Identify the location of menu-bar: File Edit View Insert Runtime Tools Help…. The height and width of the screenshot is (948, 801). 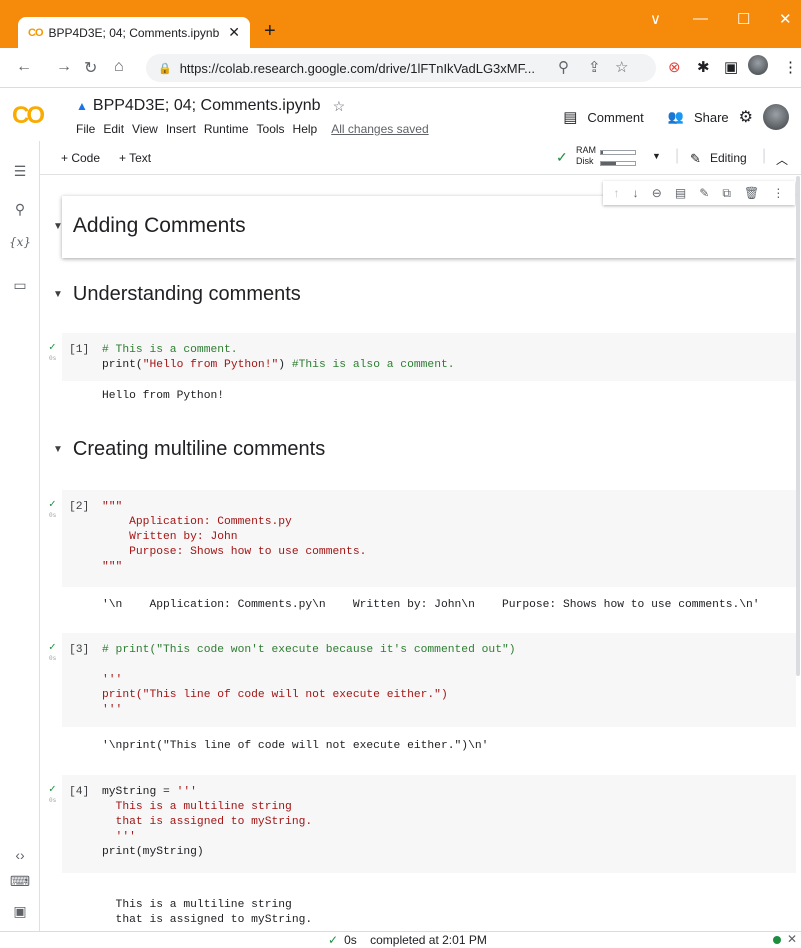
(252, 129).